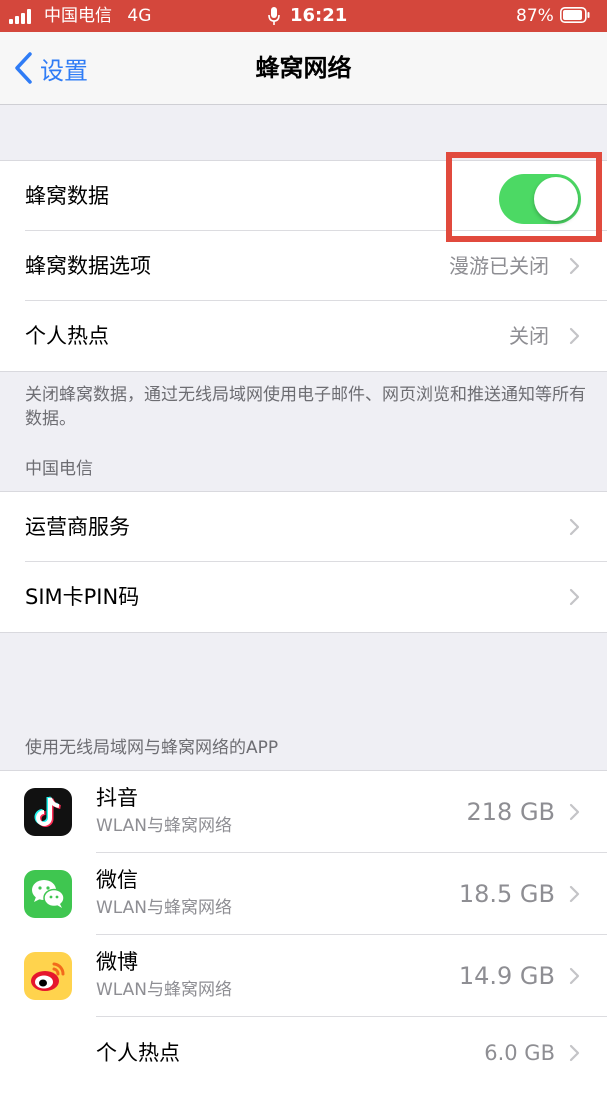 The image size is (607, 1099). Describe the element at coordinates (22, 16) in the screenshot. I see `signal-strength-icon` at that location.